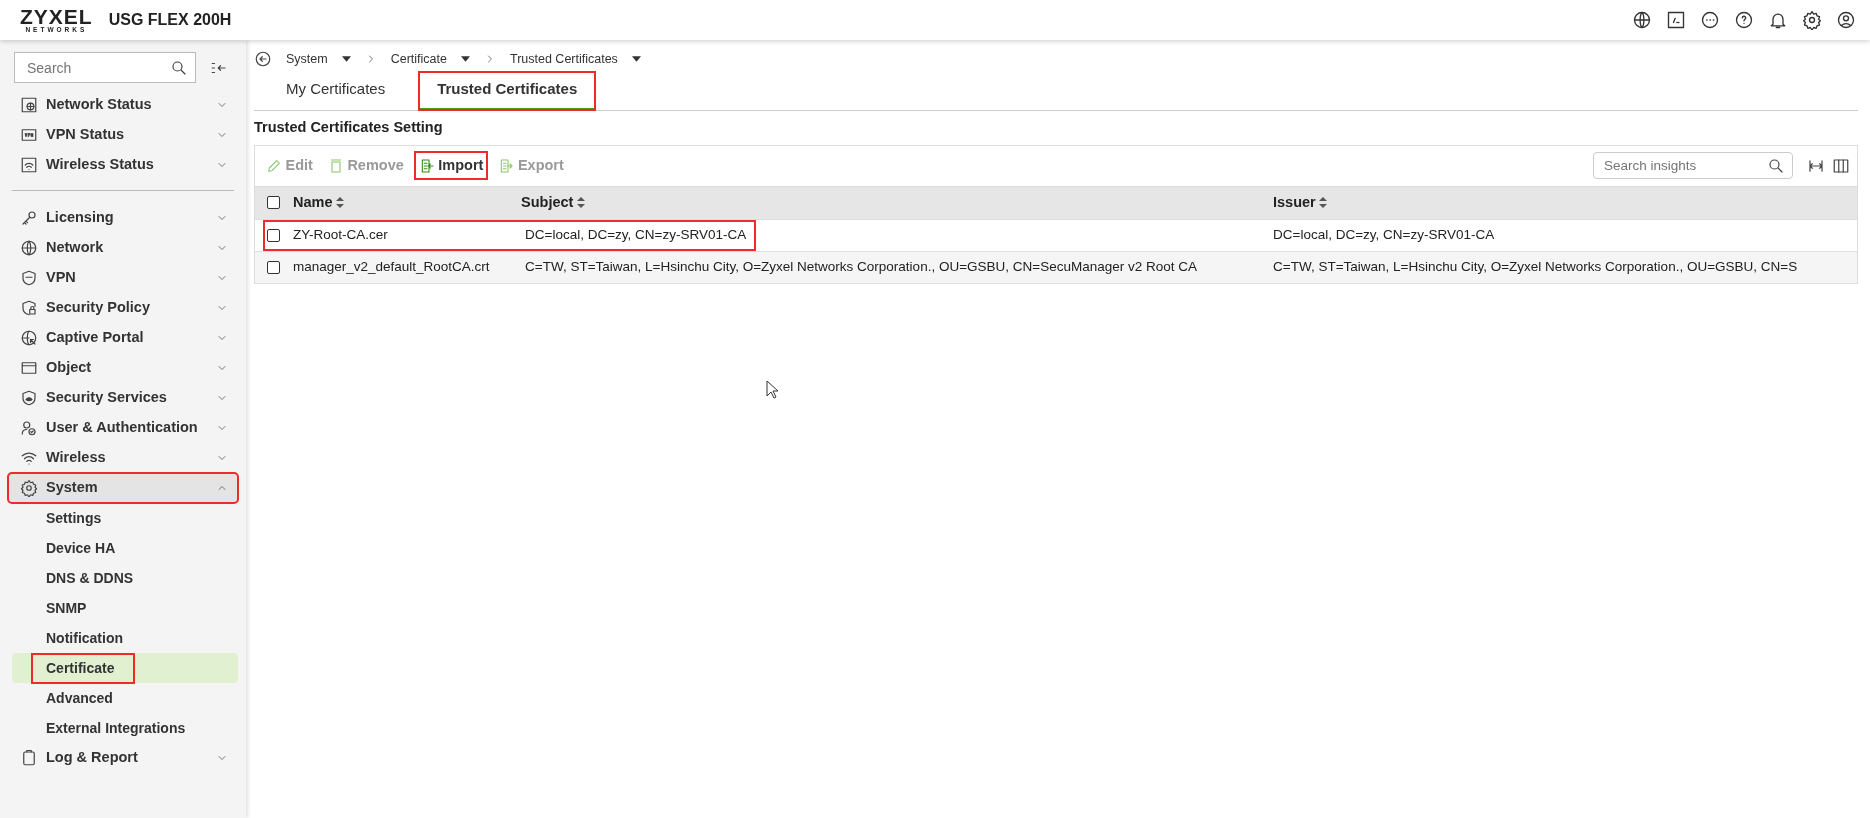 This screenshot has height=818, width=1870. Describe the element at coordinates (635, 234) in the screenshot. I see `table-cell-text: DC=local, DC=zy, CN=zy-SRV01-CA` at that location.